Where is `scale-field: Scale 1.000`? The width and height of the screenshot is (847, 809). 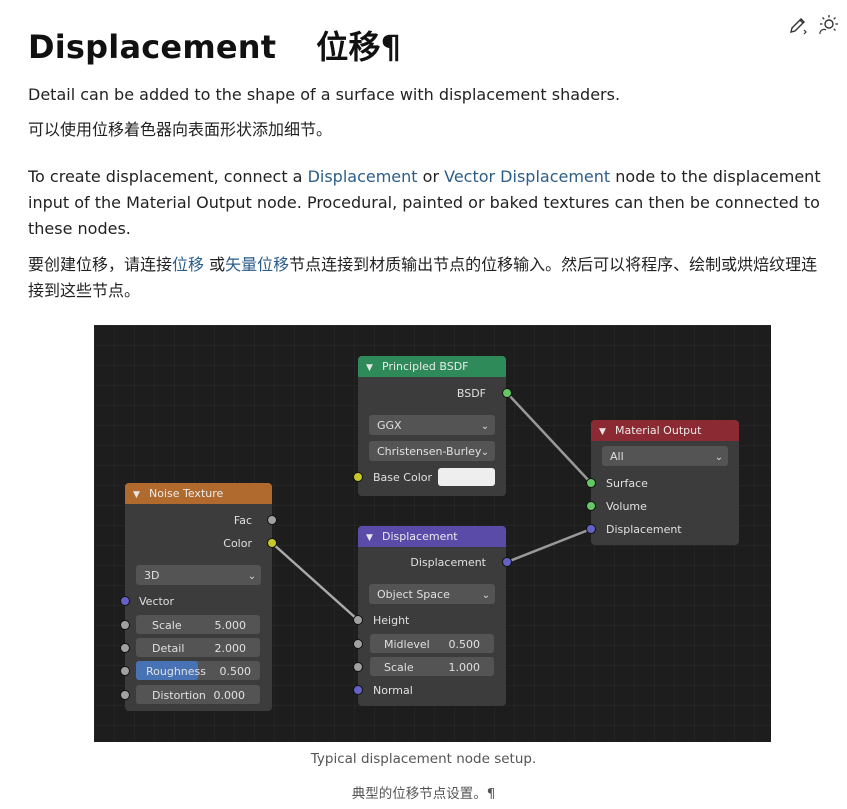 scale-field: Scale 1.000 is located at coordinates (432, 666).